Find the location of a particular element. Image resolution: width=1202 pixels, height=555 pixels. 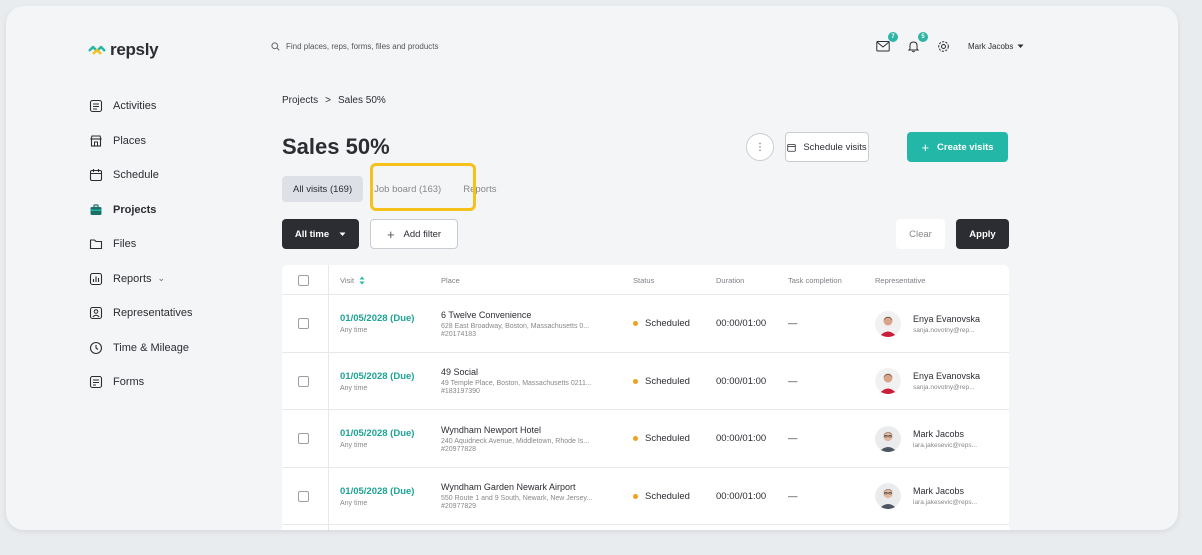

place-name: 49 Social is located at coordinates (460, 372).